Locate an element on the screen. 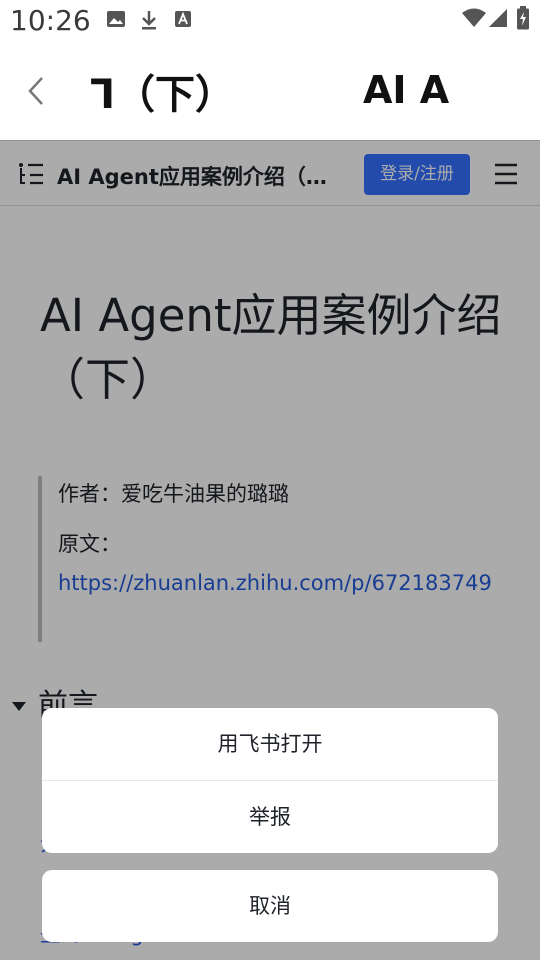  status-time: 10:26 is located at coordinates (50, 20).